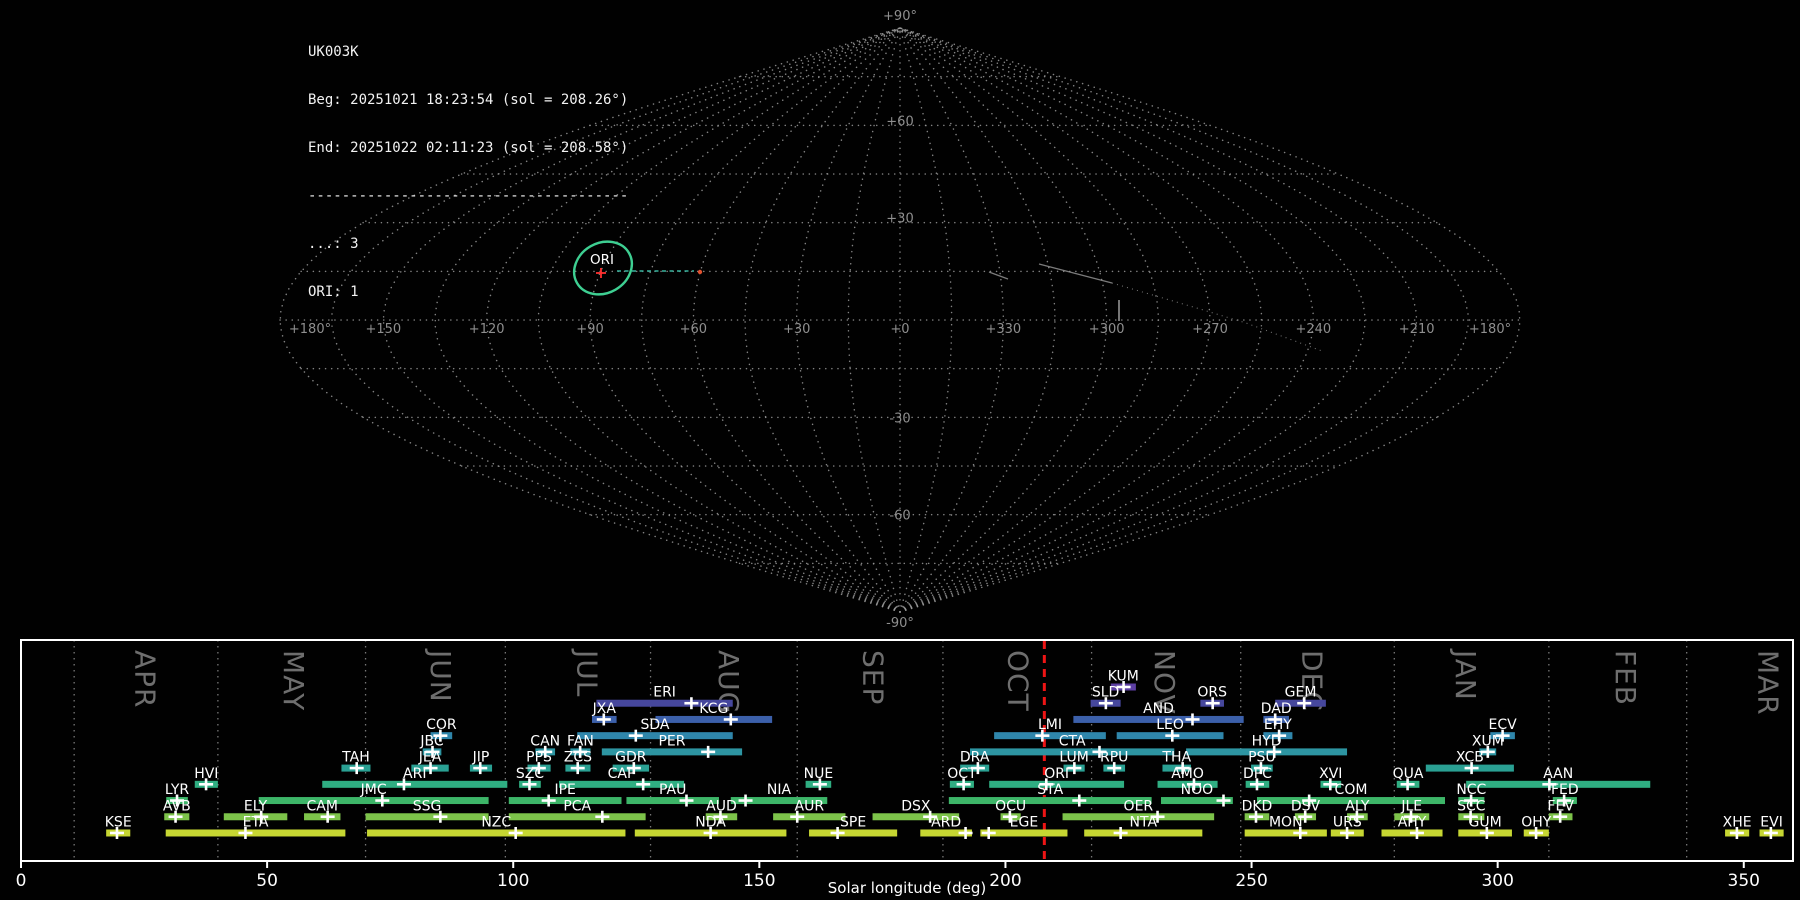 The height and width of the screenshot is (900, 1800). I want to click on month-label-JUN: JUN, so click(440, 675).